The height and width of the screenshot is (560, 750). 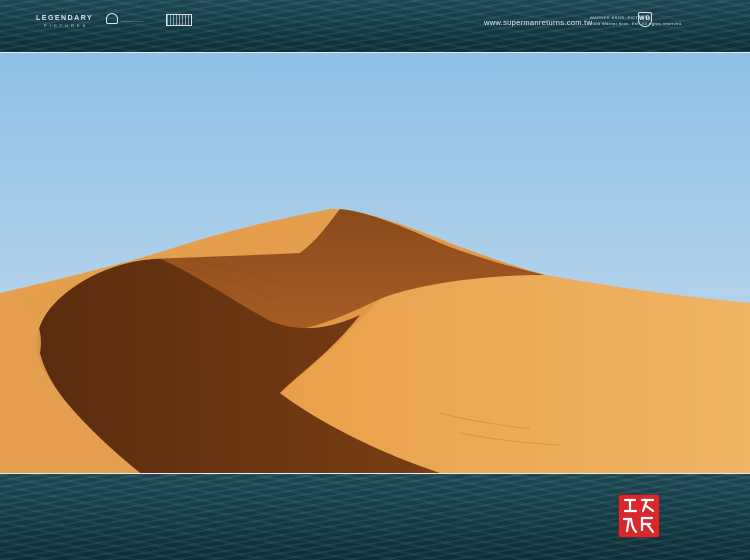 What do you see at coordinates (179, 20) in the screenshot?
I see `studio-box-logo` at bounding box center [179, 20].